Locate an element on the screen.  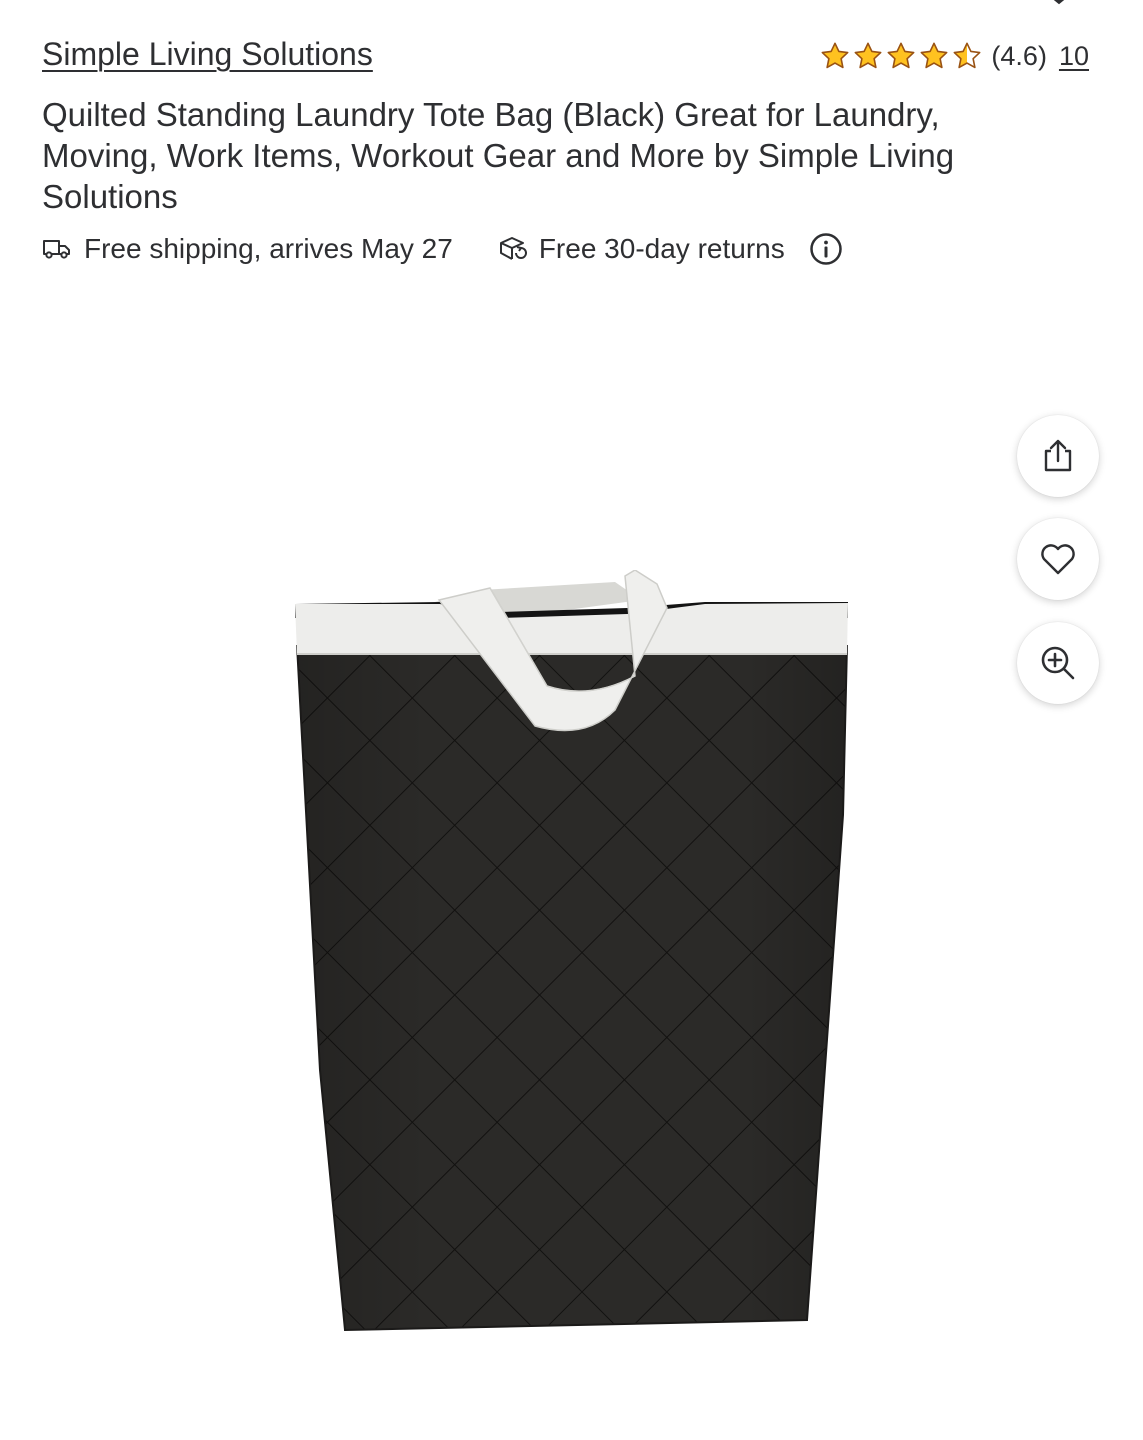
zoom-in-icon is located at coordinates (1058, 663).